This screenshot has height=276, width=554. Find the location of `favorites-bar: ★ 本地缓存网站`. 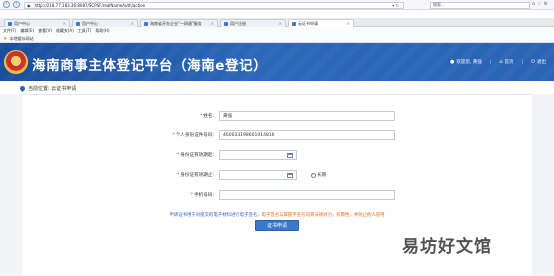

favorites-bar: ★ 本地缓存网站 is located at coordinates (277, 39).